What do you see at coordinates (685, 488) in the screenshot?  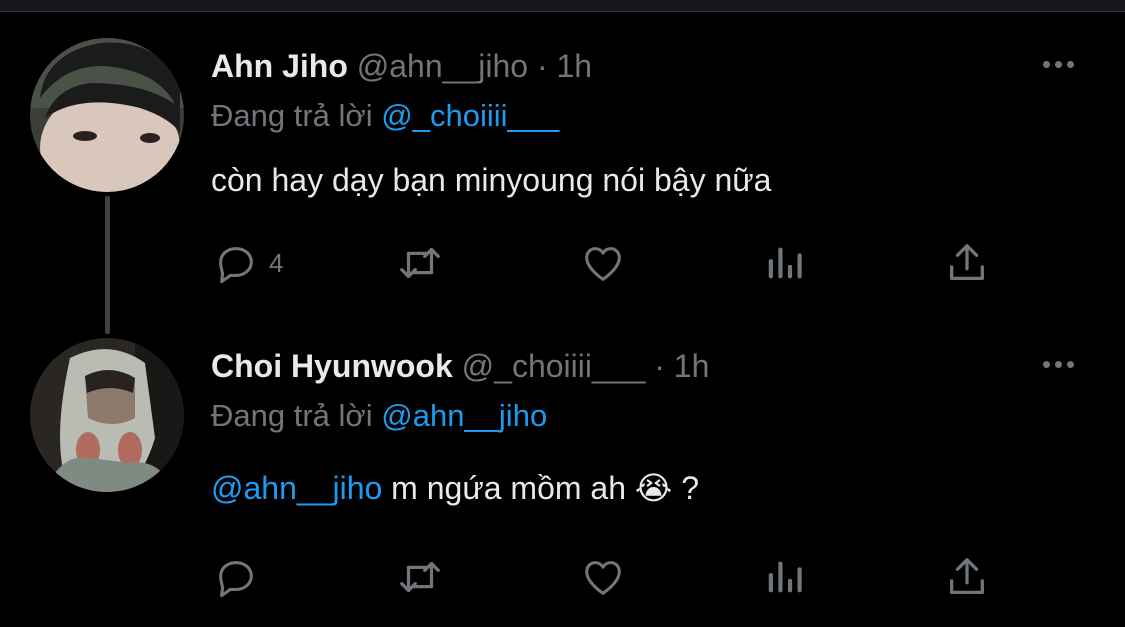 I see `text-end: ?` at bounding box center [685, 488].